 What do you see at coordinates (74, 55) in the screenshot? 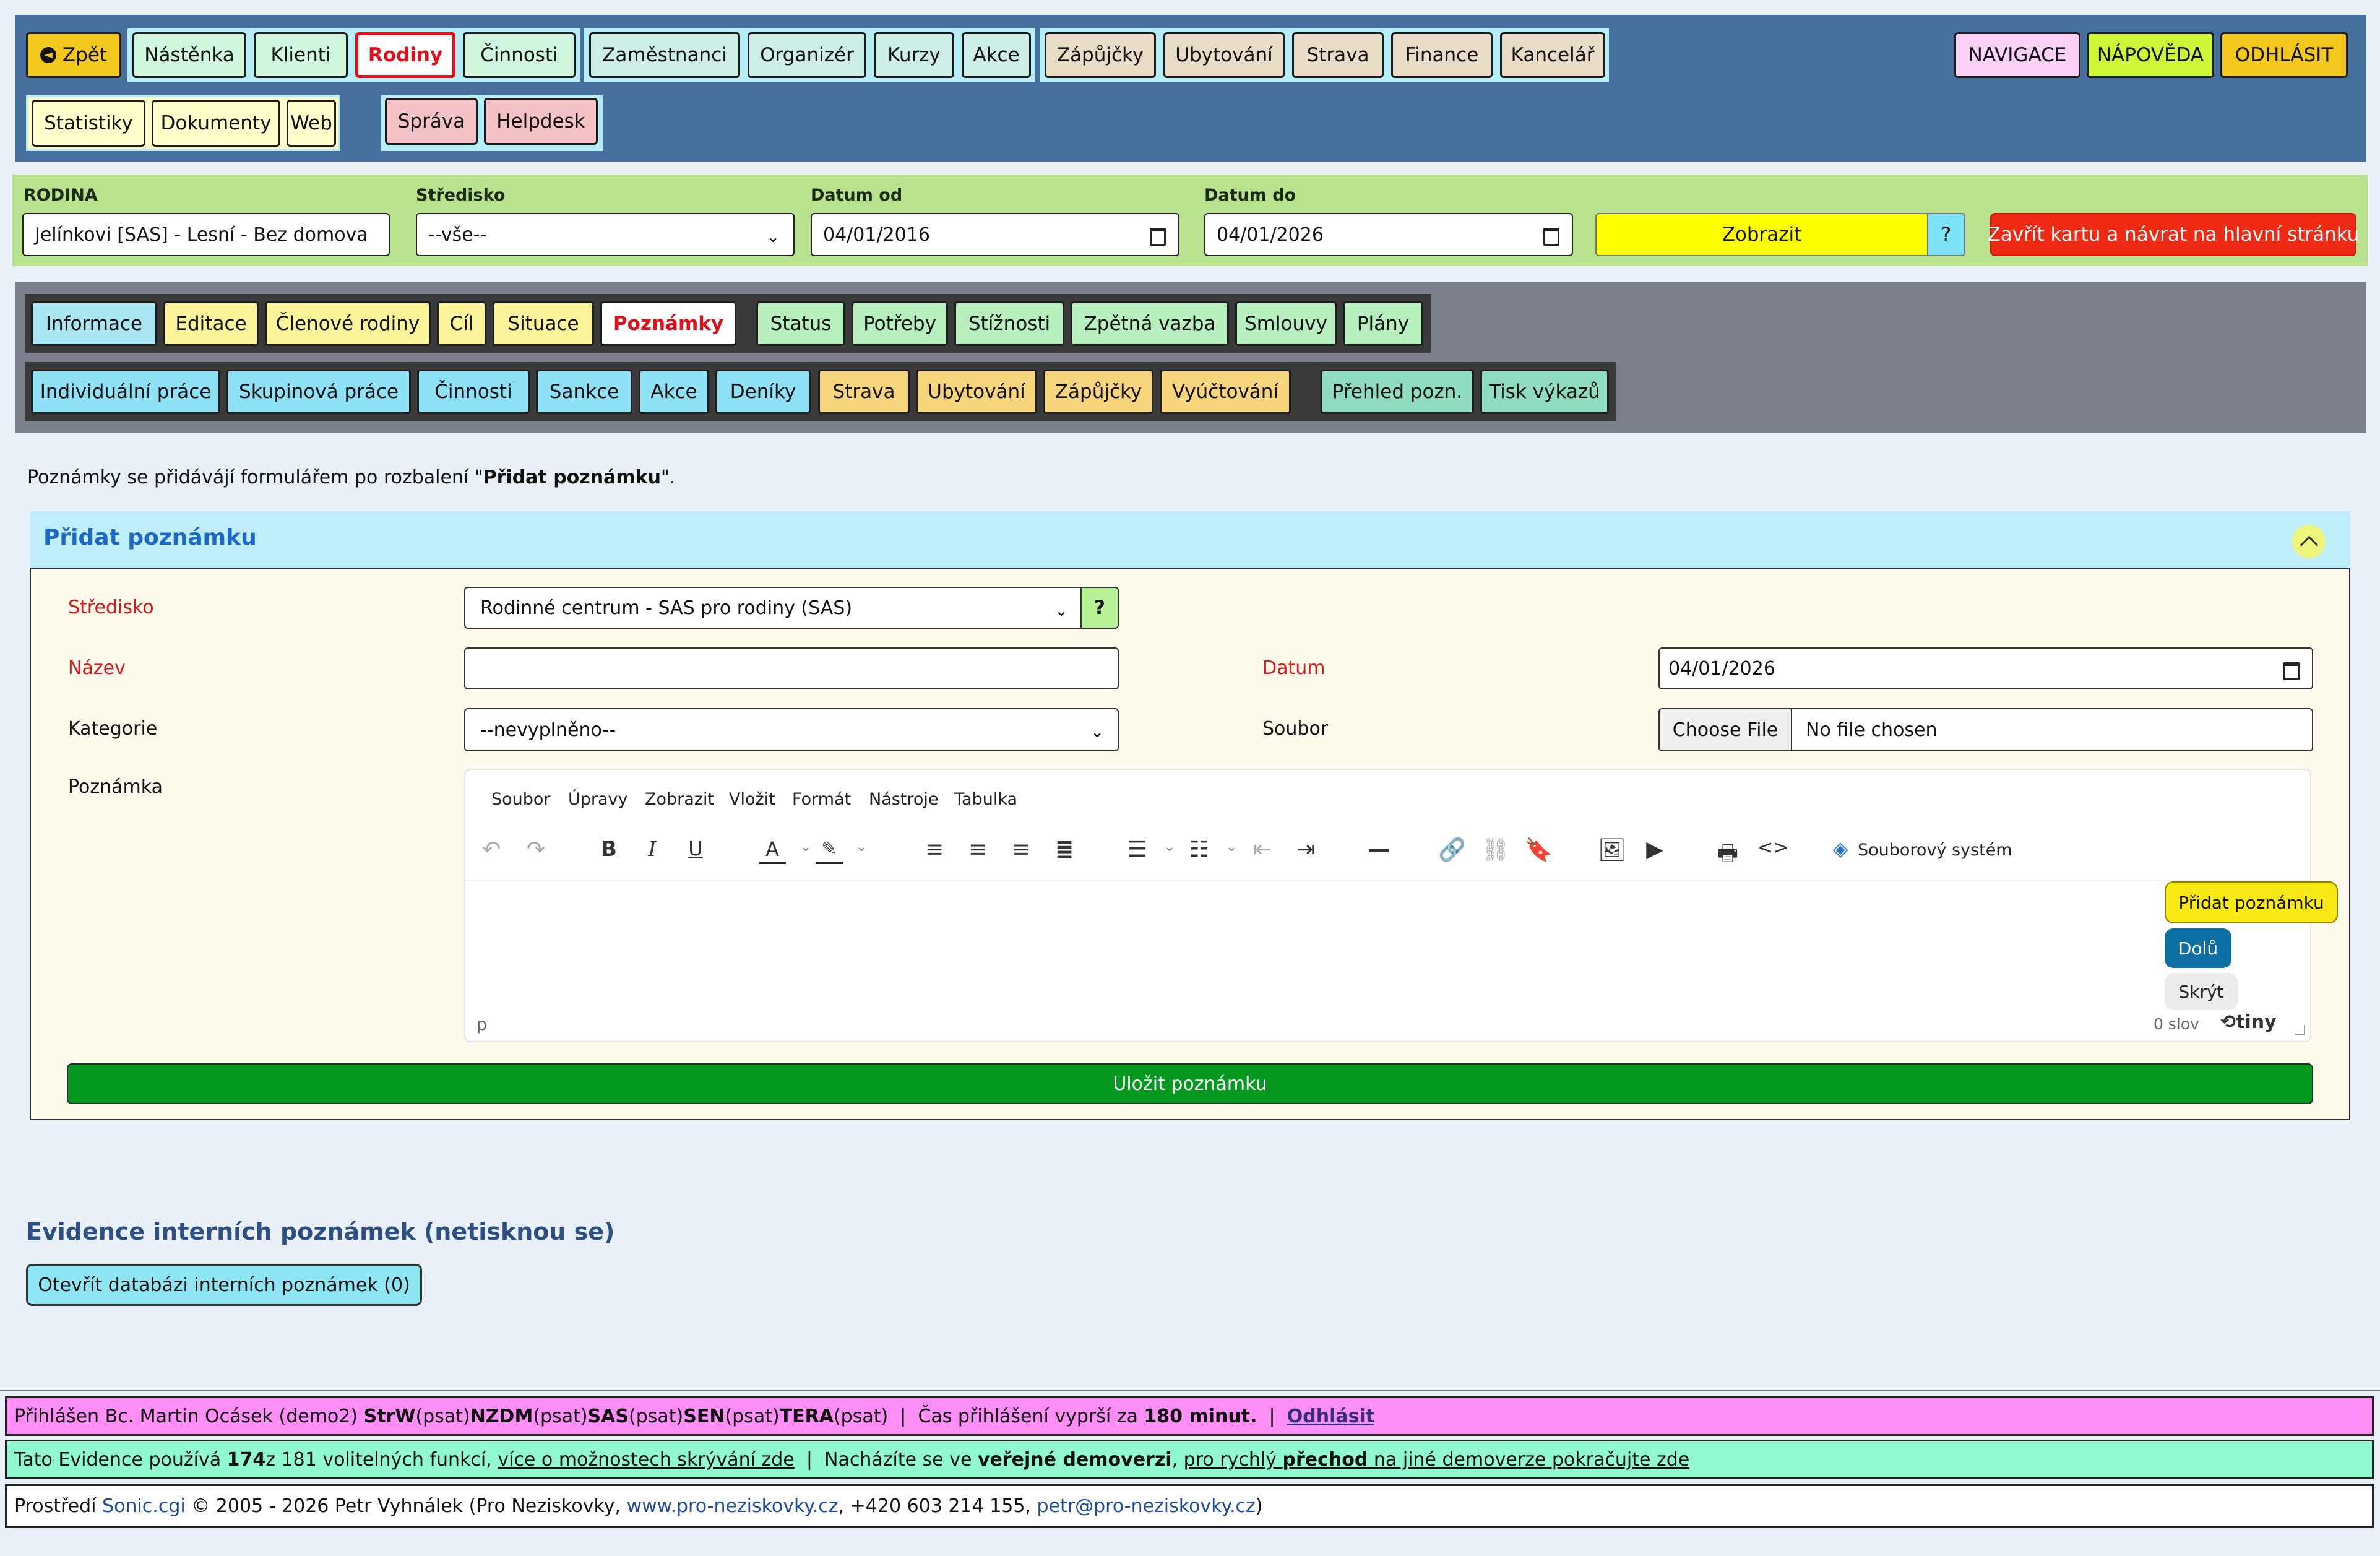
I see `back-button: ◄ Zpět` at bounding box center [74, 55].